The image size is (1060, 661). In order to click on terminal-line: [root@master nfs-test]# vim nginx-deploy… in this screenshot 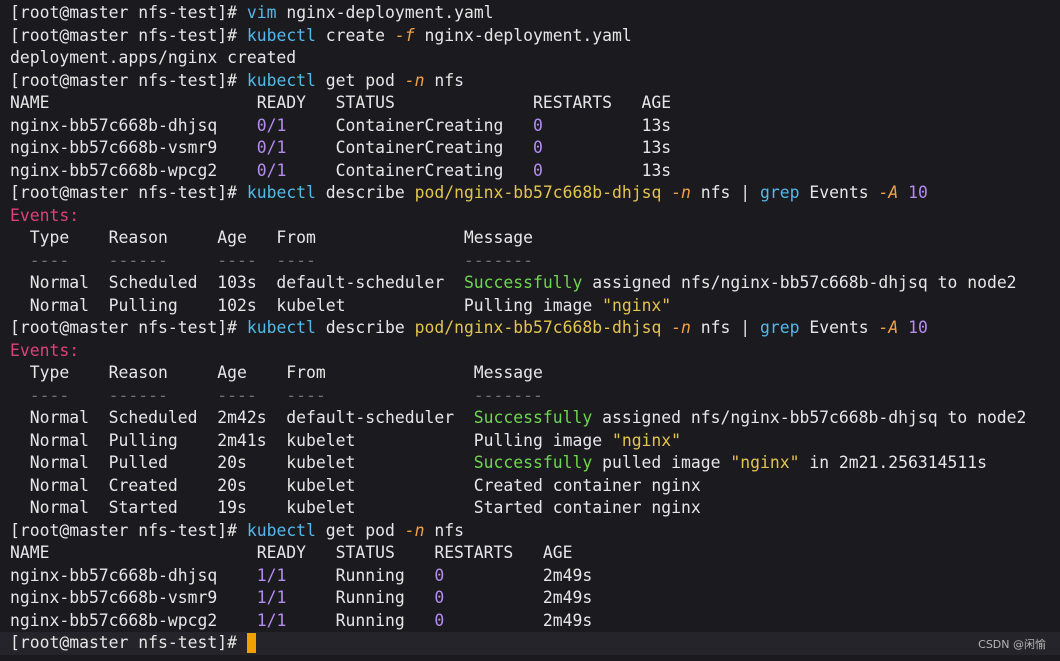, I will do `click(535, 13)`.